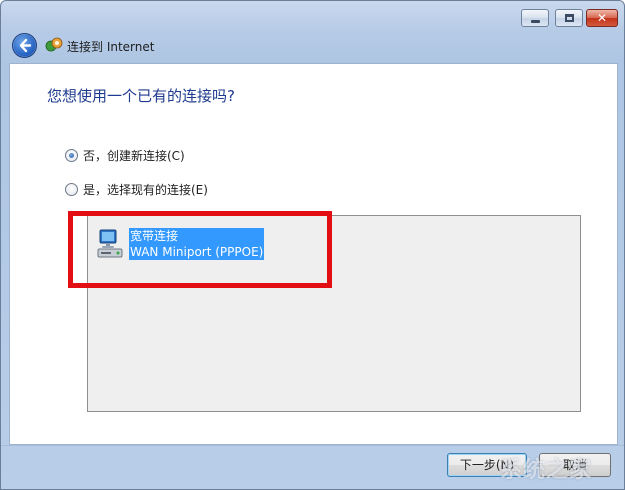 The image size is (625, 490). What do you see at coordinates (145, 190) in the screenshot?
I see `option-use-existing-label: 是，选择现有的连接(E)` at bounding box center [145, 190].